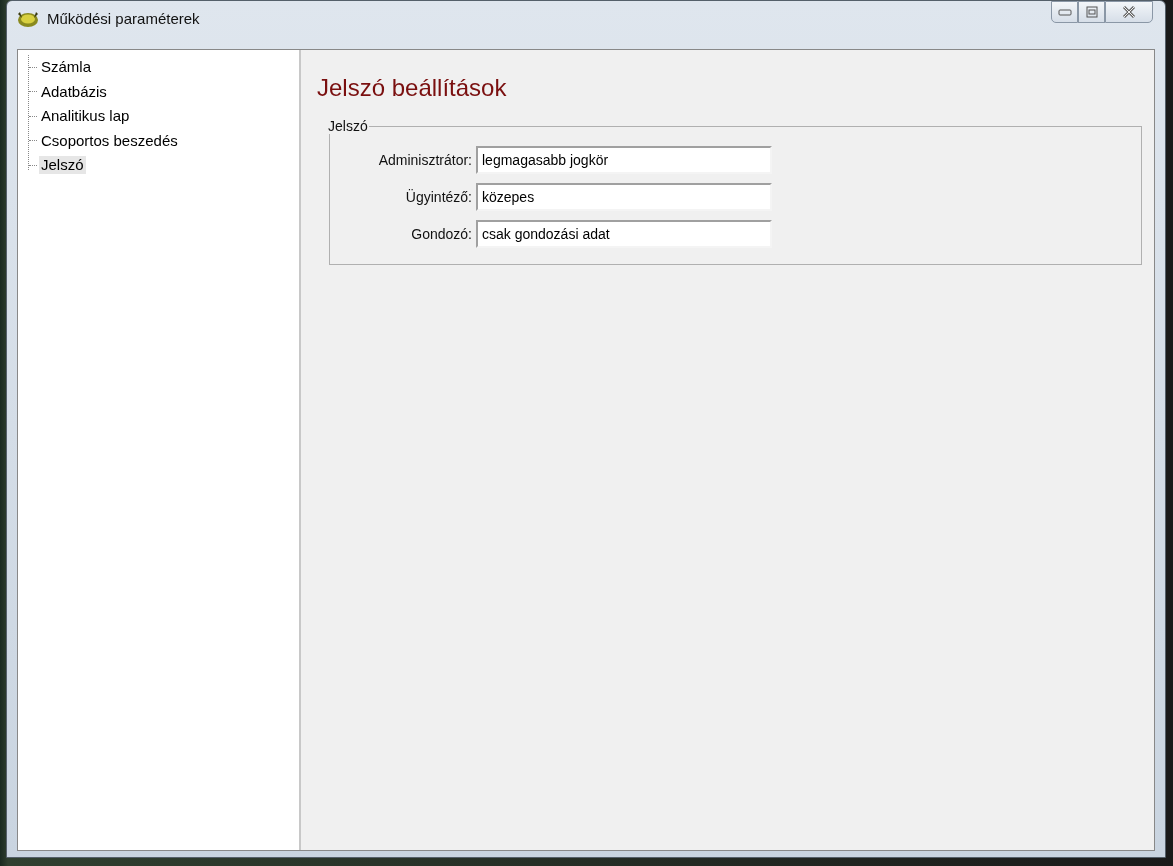 This screenshot has width=1173, height=866. Describe the element at coordinates (441, 234) in the screenshot. I see `field-label: Gondozó:` at that location.